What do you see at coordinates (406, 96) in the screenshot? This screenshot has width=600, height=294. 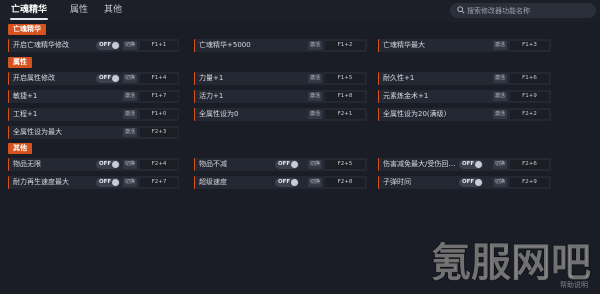 I see `cheat-label: 元素炼金术+1` at bounding box center [406, 96].